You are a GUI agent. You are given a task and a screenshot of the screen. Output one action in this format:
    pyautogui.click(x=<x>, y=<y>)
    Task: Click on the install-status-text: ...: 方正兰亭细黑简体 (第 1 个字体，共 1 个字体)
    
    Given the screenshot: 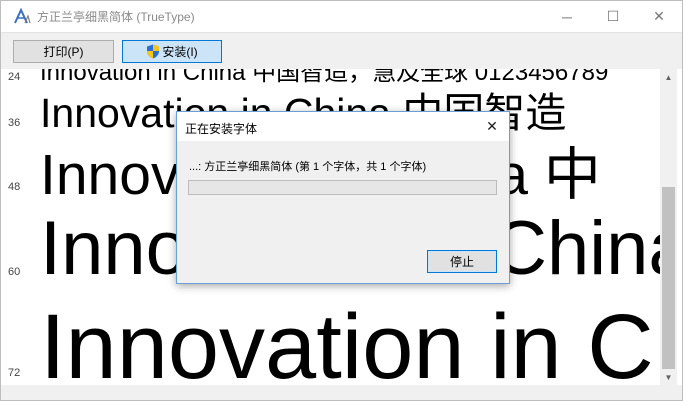 What is the action you would take?
    pyautogui.click(x=308, y=167)
    